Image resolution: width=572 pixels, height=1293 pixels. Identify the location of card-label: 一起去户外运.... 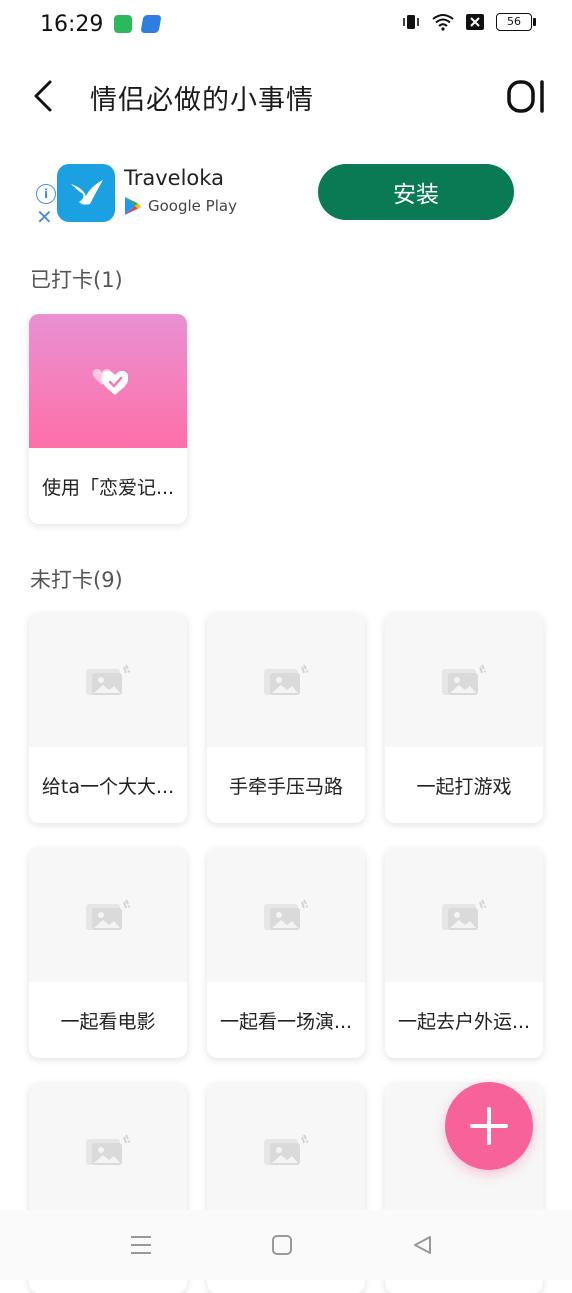
(464, 1021).